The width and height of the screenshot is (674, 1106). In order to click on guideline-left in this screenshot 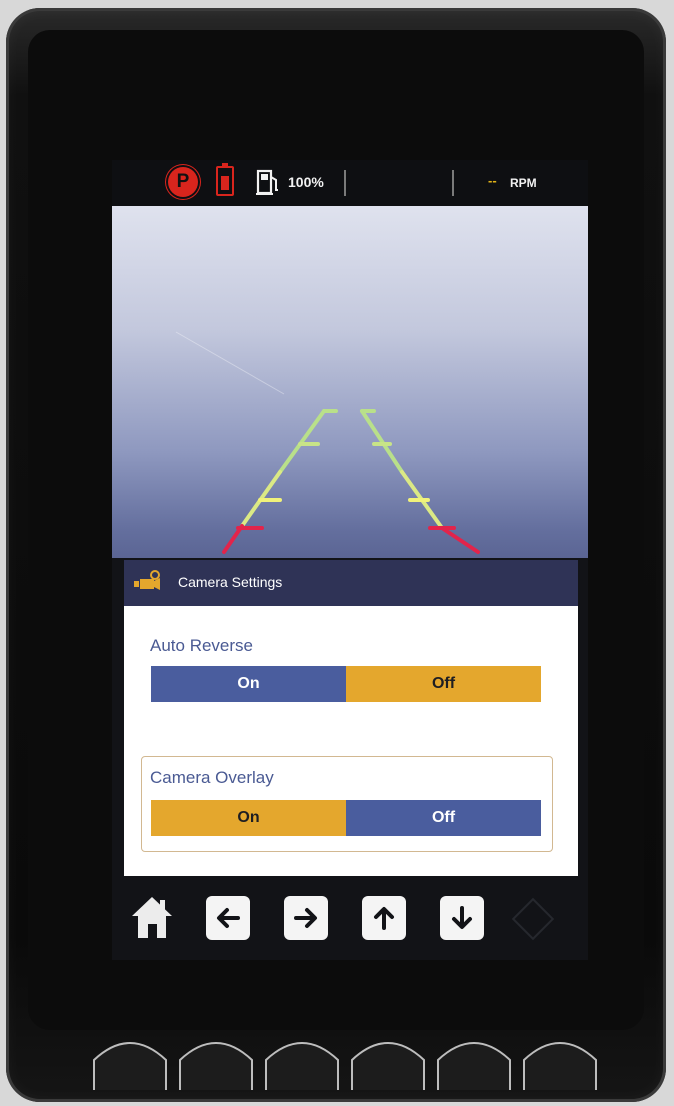, I will do `click(280, 481)`.